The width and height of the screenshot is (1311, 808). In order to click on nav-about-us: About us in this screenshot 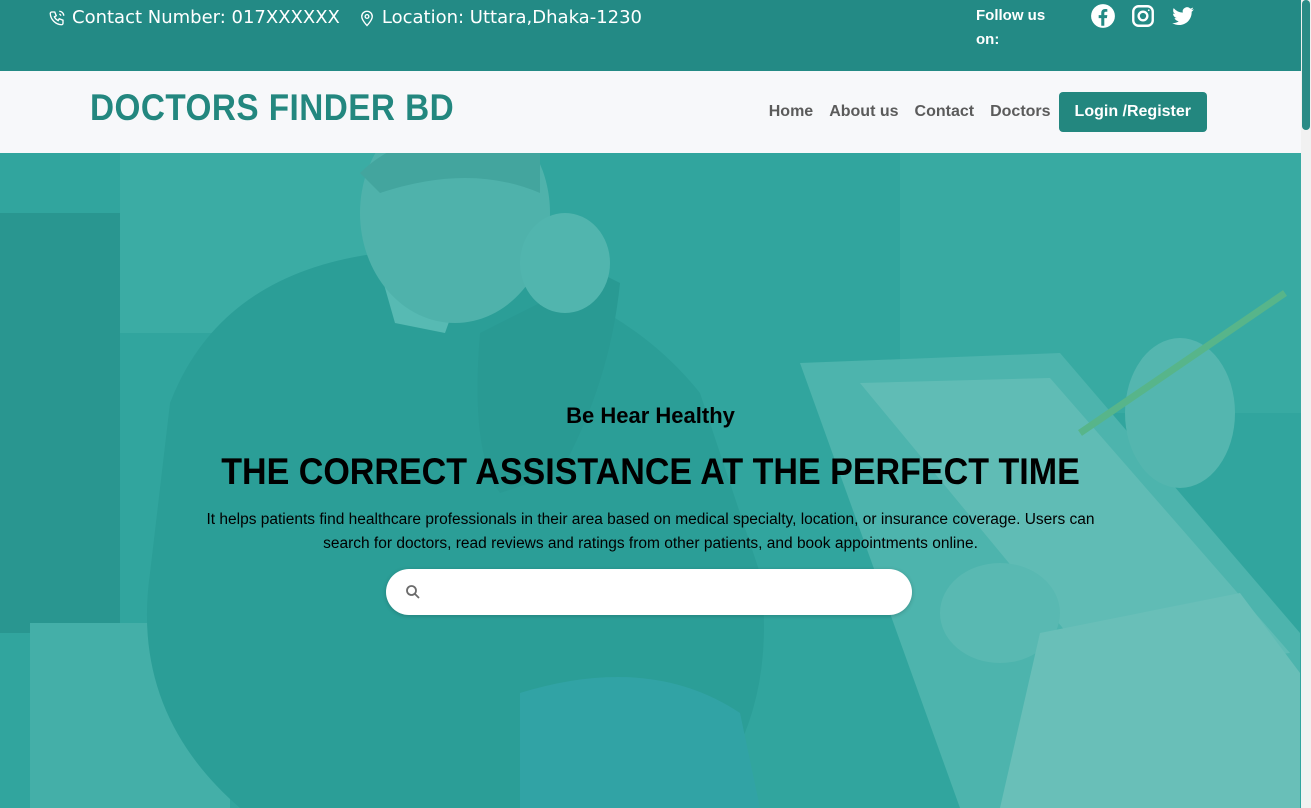, I will do `click(863, 112)`.